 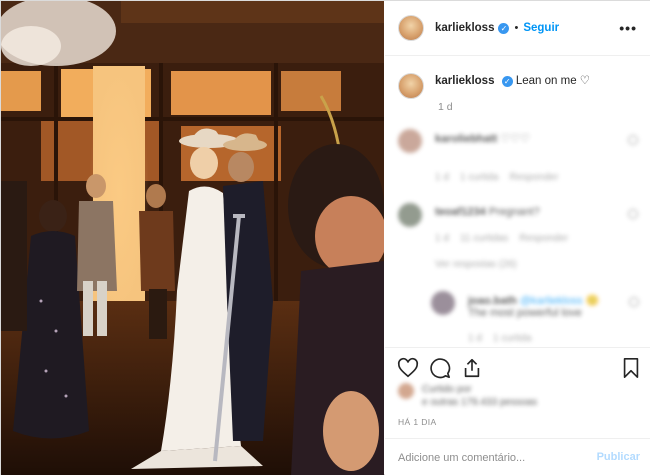 I want to click on author-avatar, so click(x=411, y=28).